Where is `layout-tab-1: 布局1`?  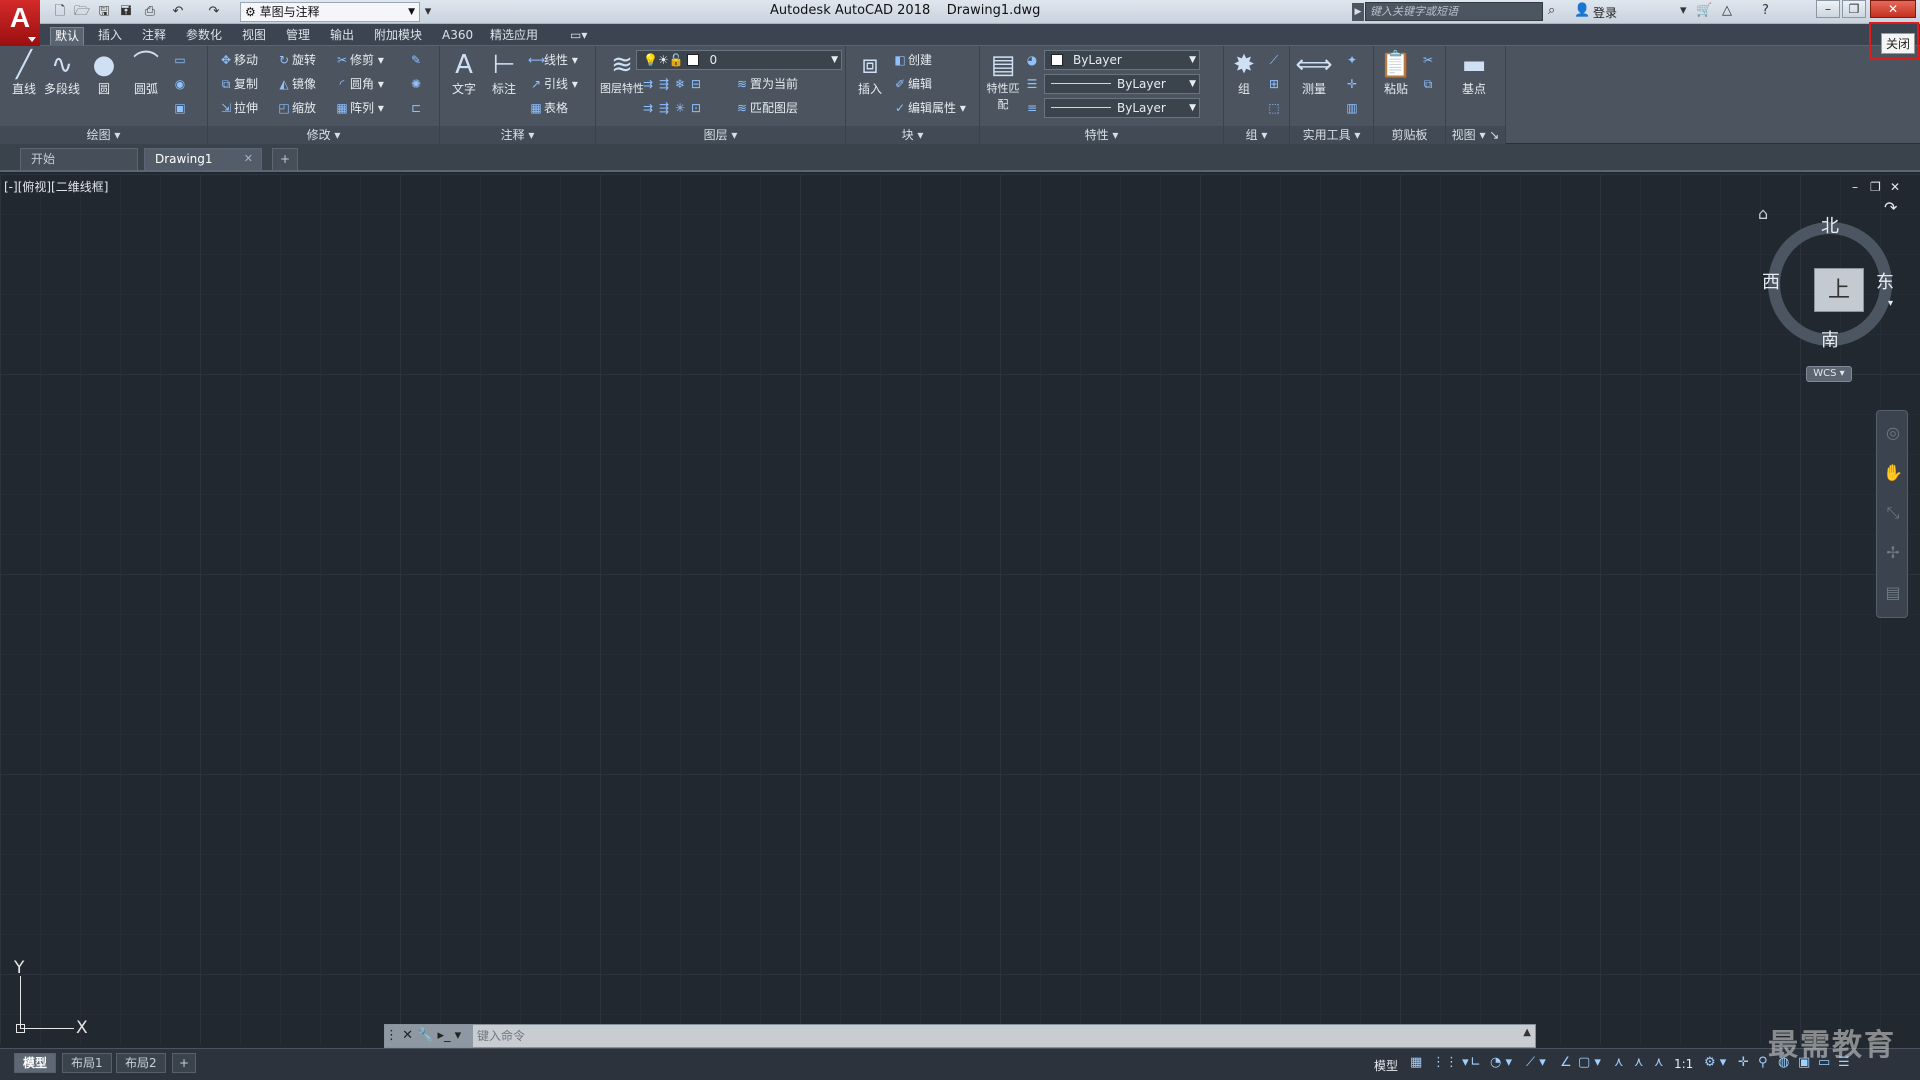 layout-tab-1: 布局1 is located at coordinates (87, 1063).